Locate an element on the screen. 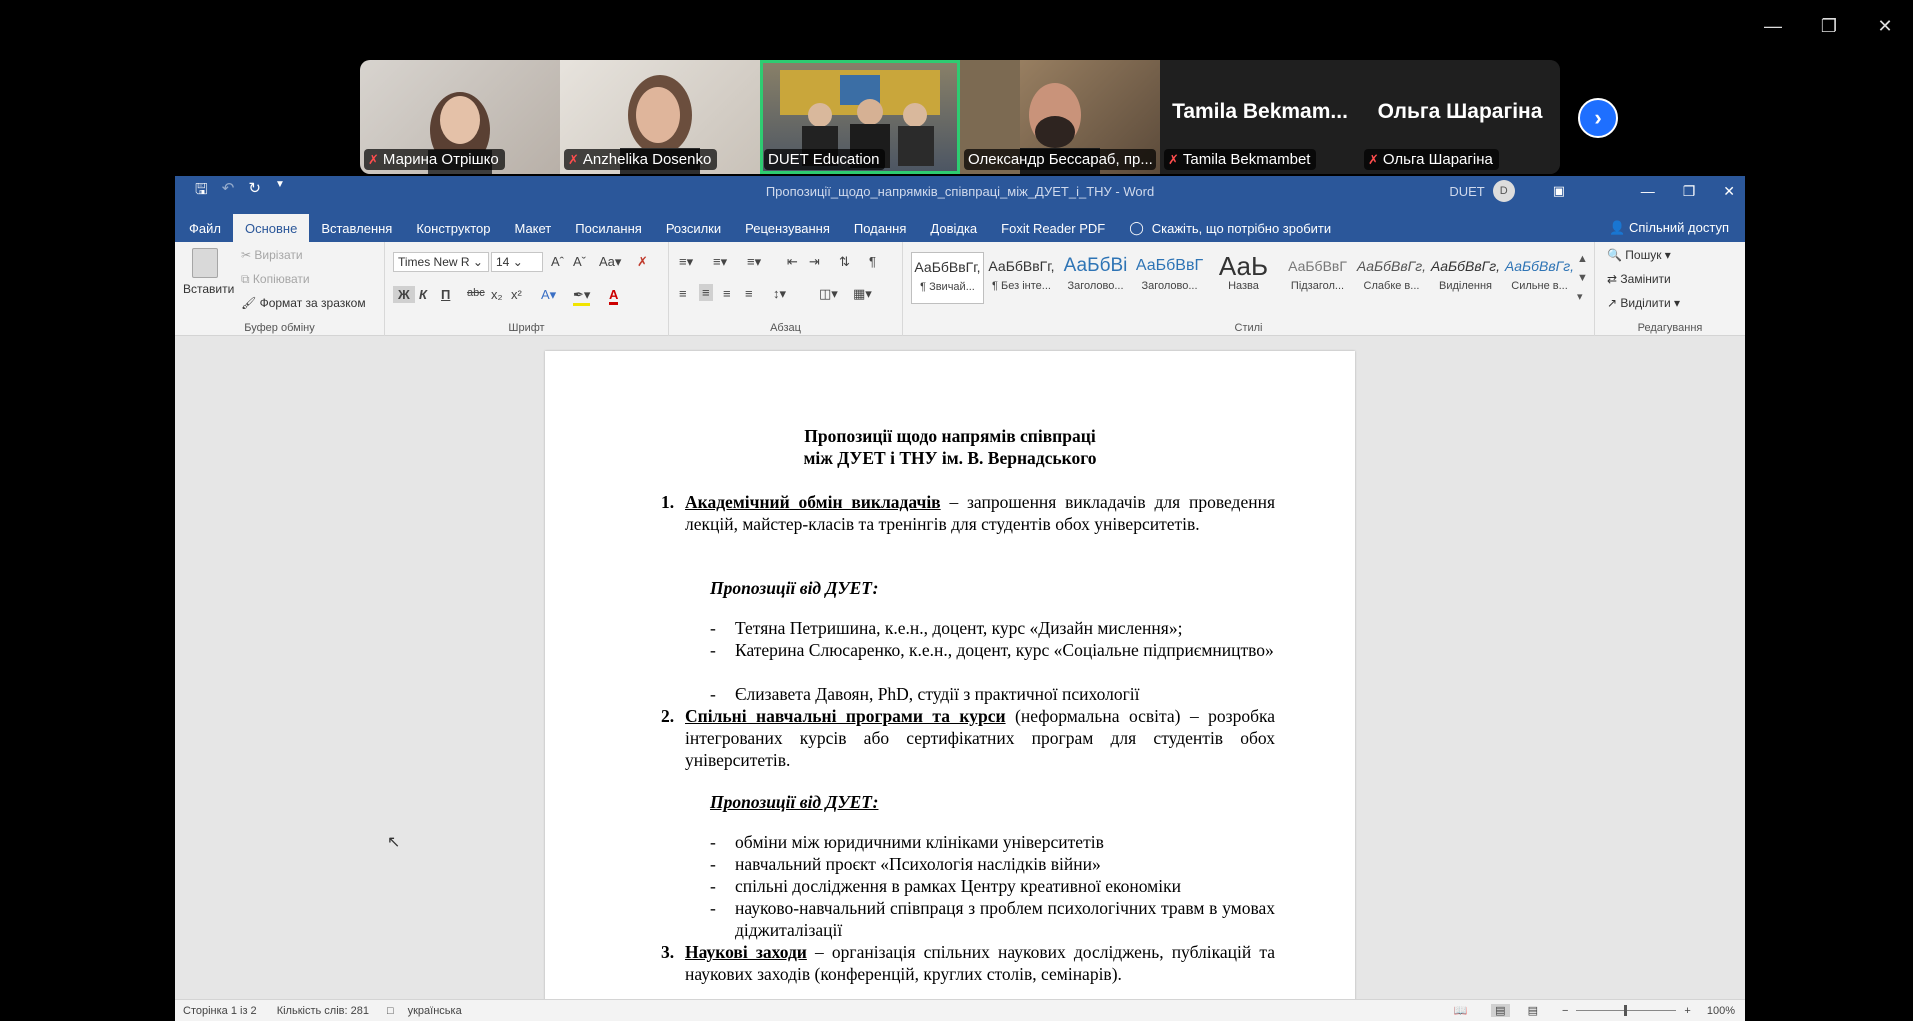  zoom-out-icon: − is located at coordinates (1565, 1011).